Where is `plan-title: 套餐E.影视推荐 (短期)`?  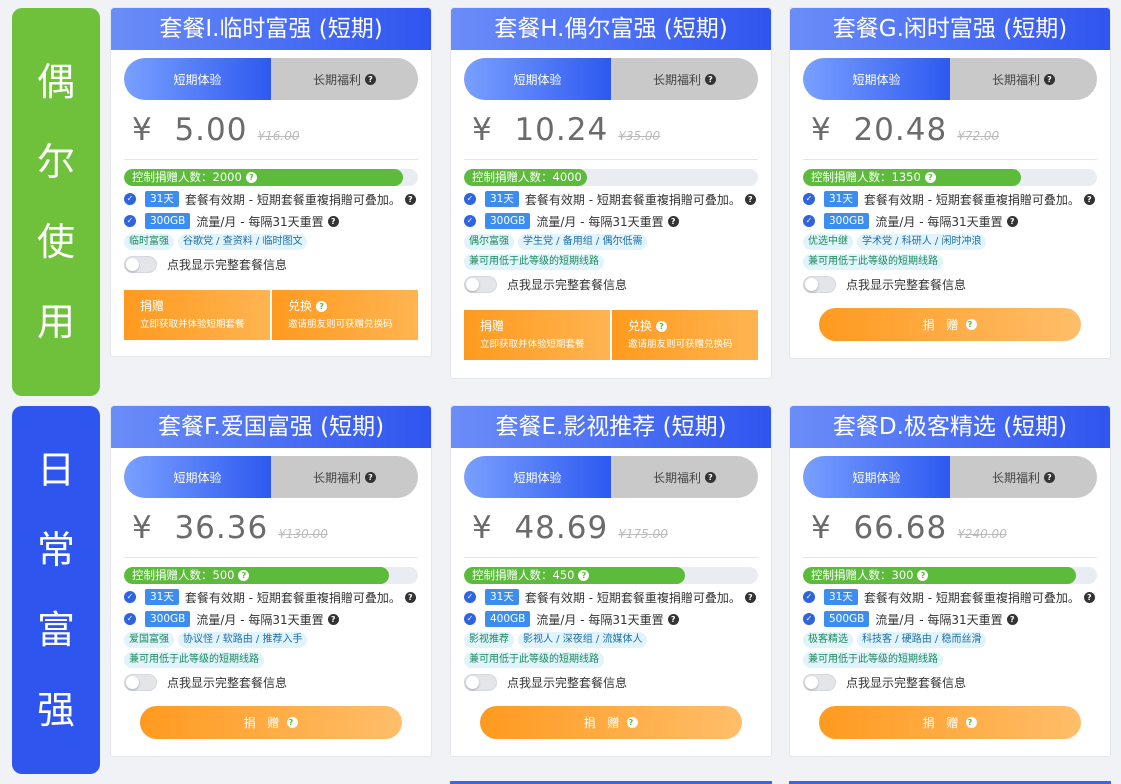
plan-title: 套餐E.影视推荐 (短期) is located at coordinates (611, 427).